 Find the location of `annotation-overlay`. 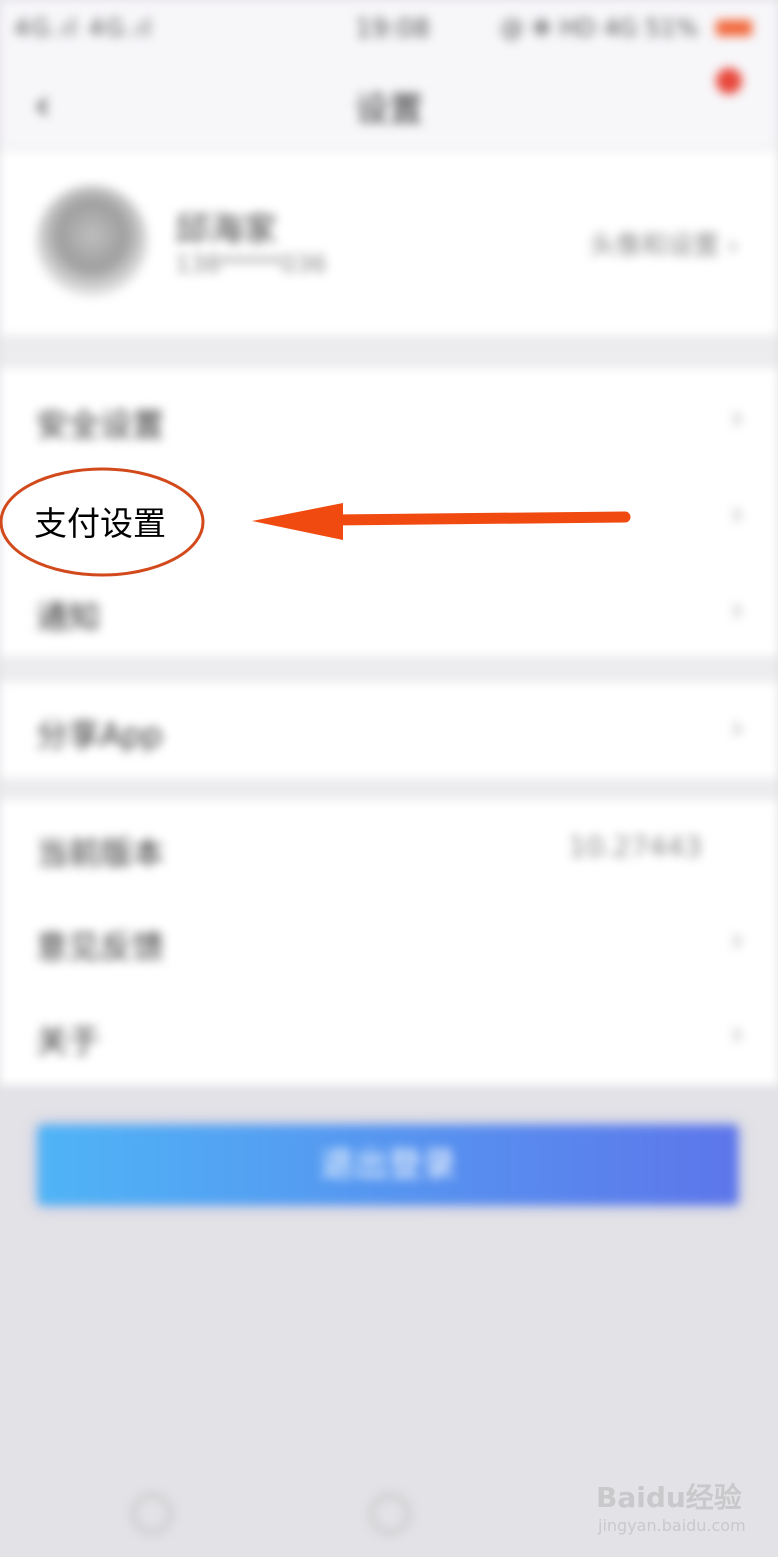

annotation-overlay is located at coordinates (315, 522).